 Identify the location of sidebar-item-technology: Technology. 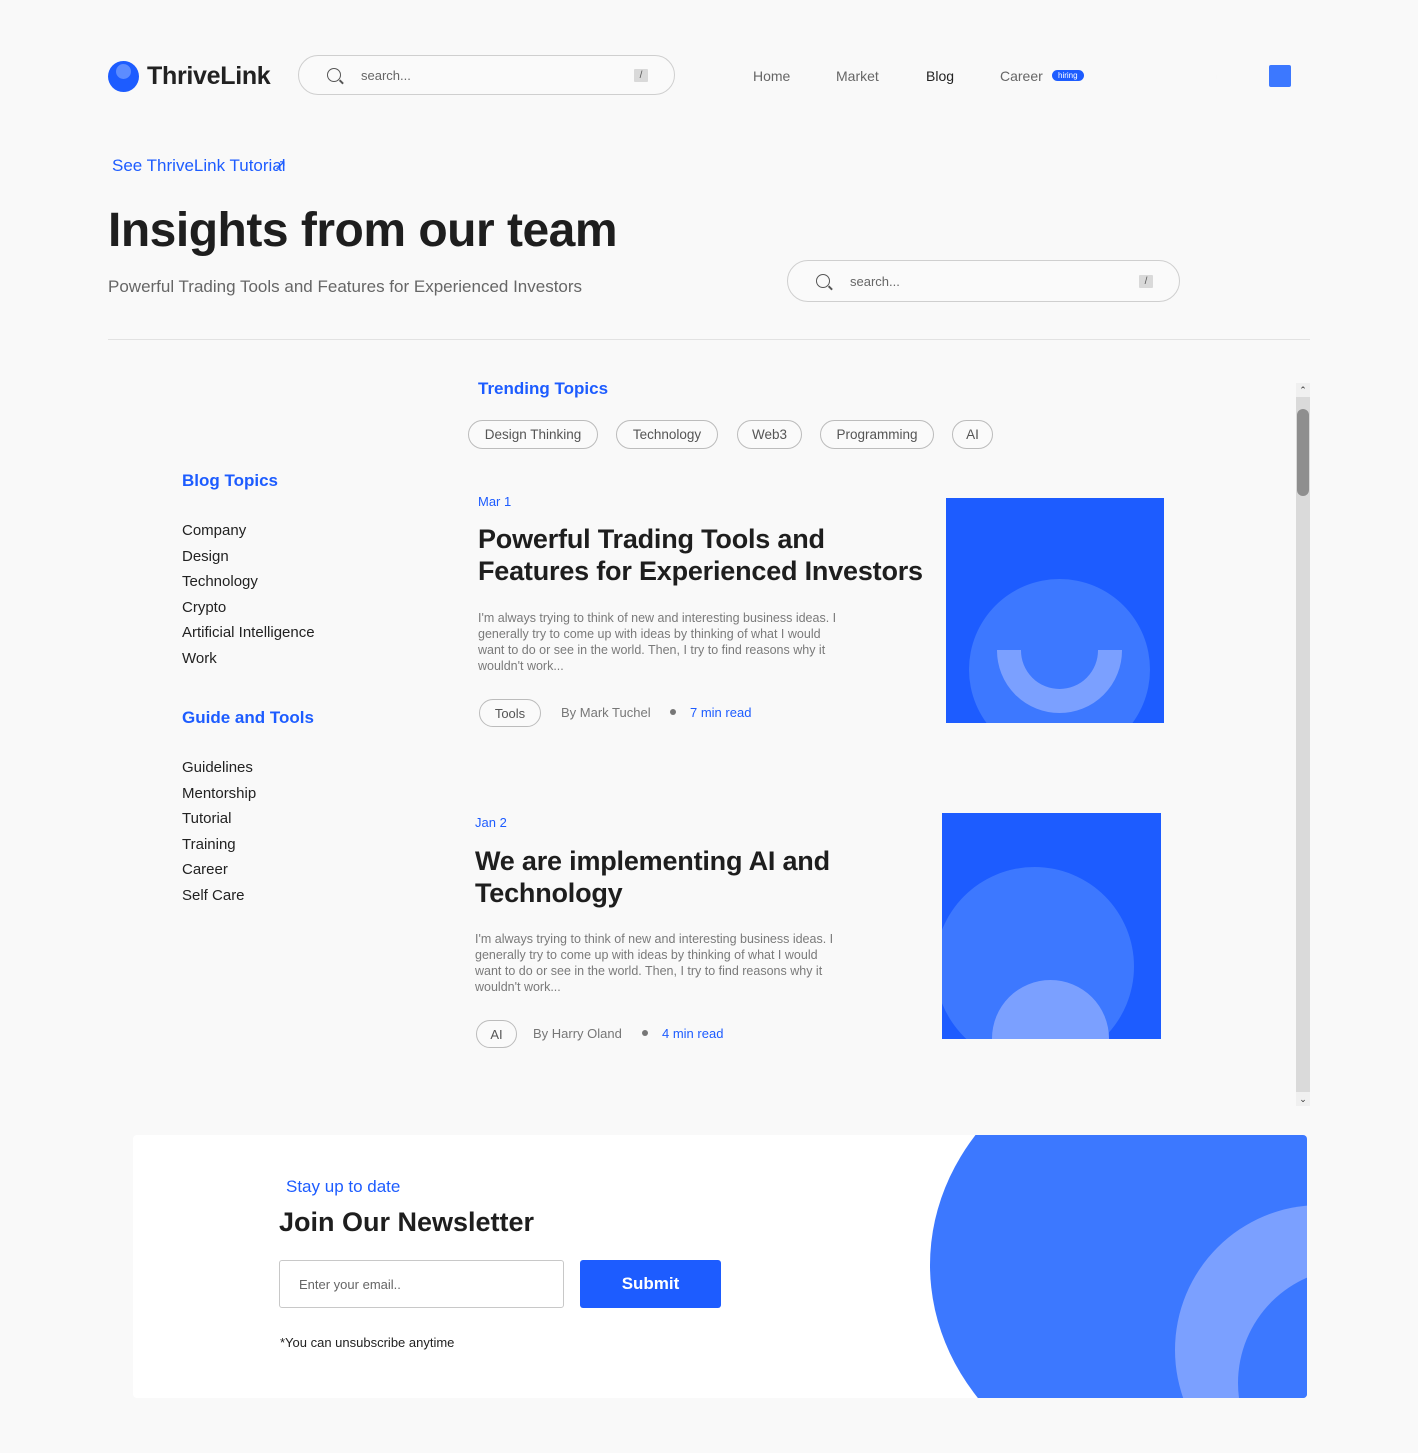
(248, 585).